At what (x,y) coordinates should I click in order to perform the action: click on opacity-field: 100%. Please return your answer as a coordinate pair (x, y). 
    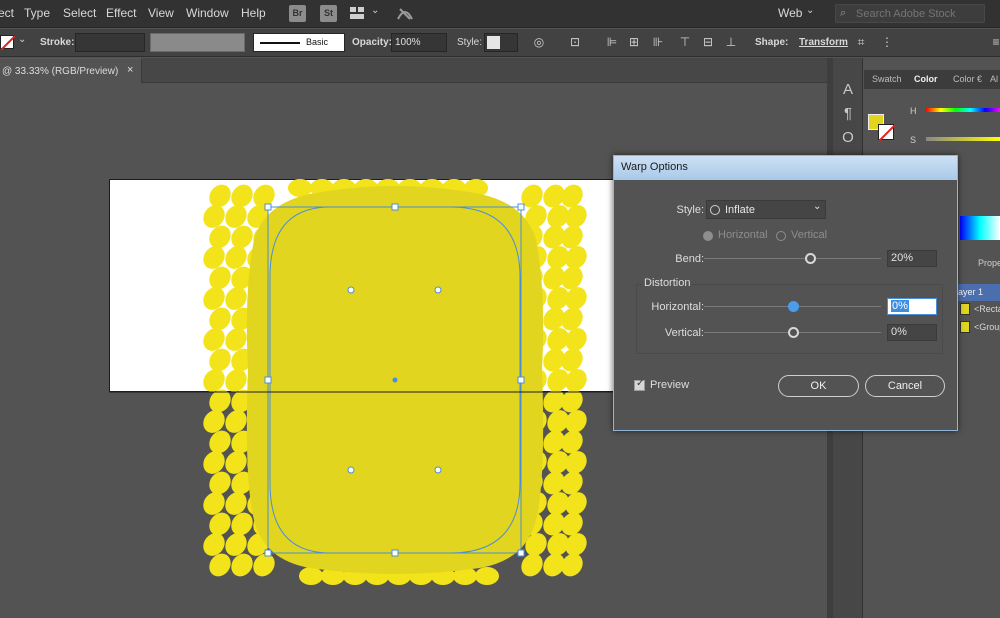
    Looking at the image, I should click on (419, 42).